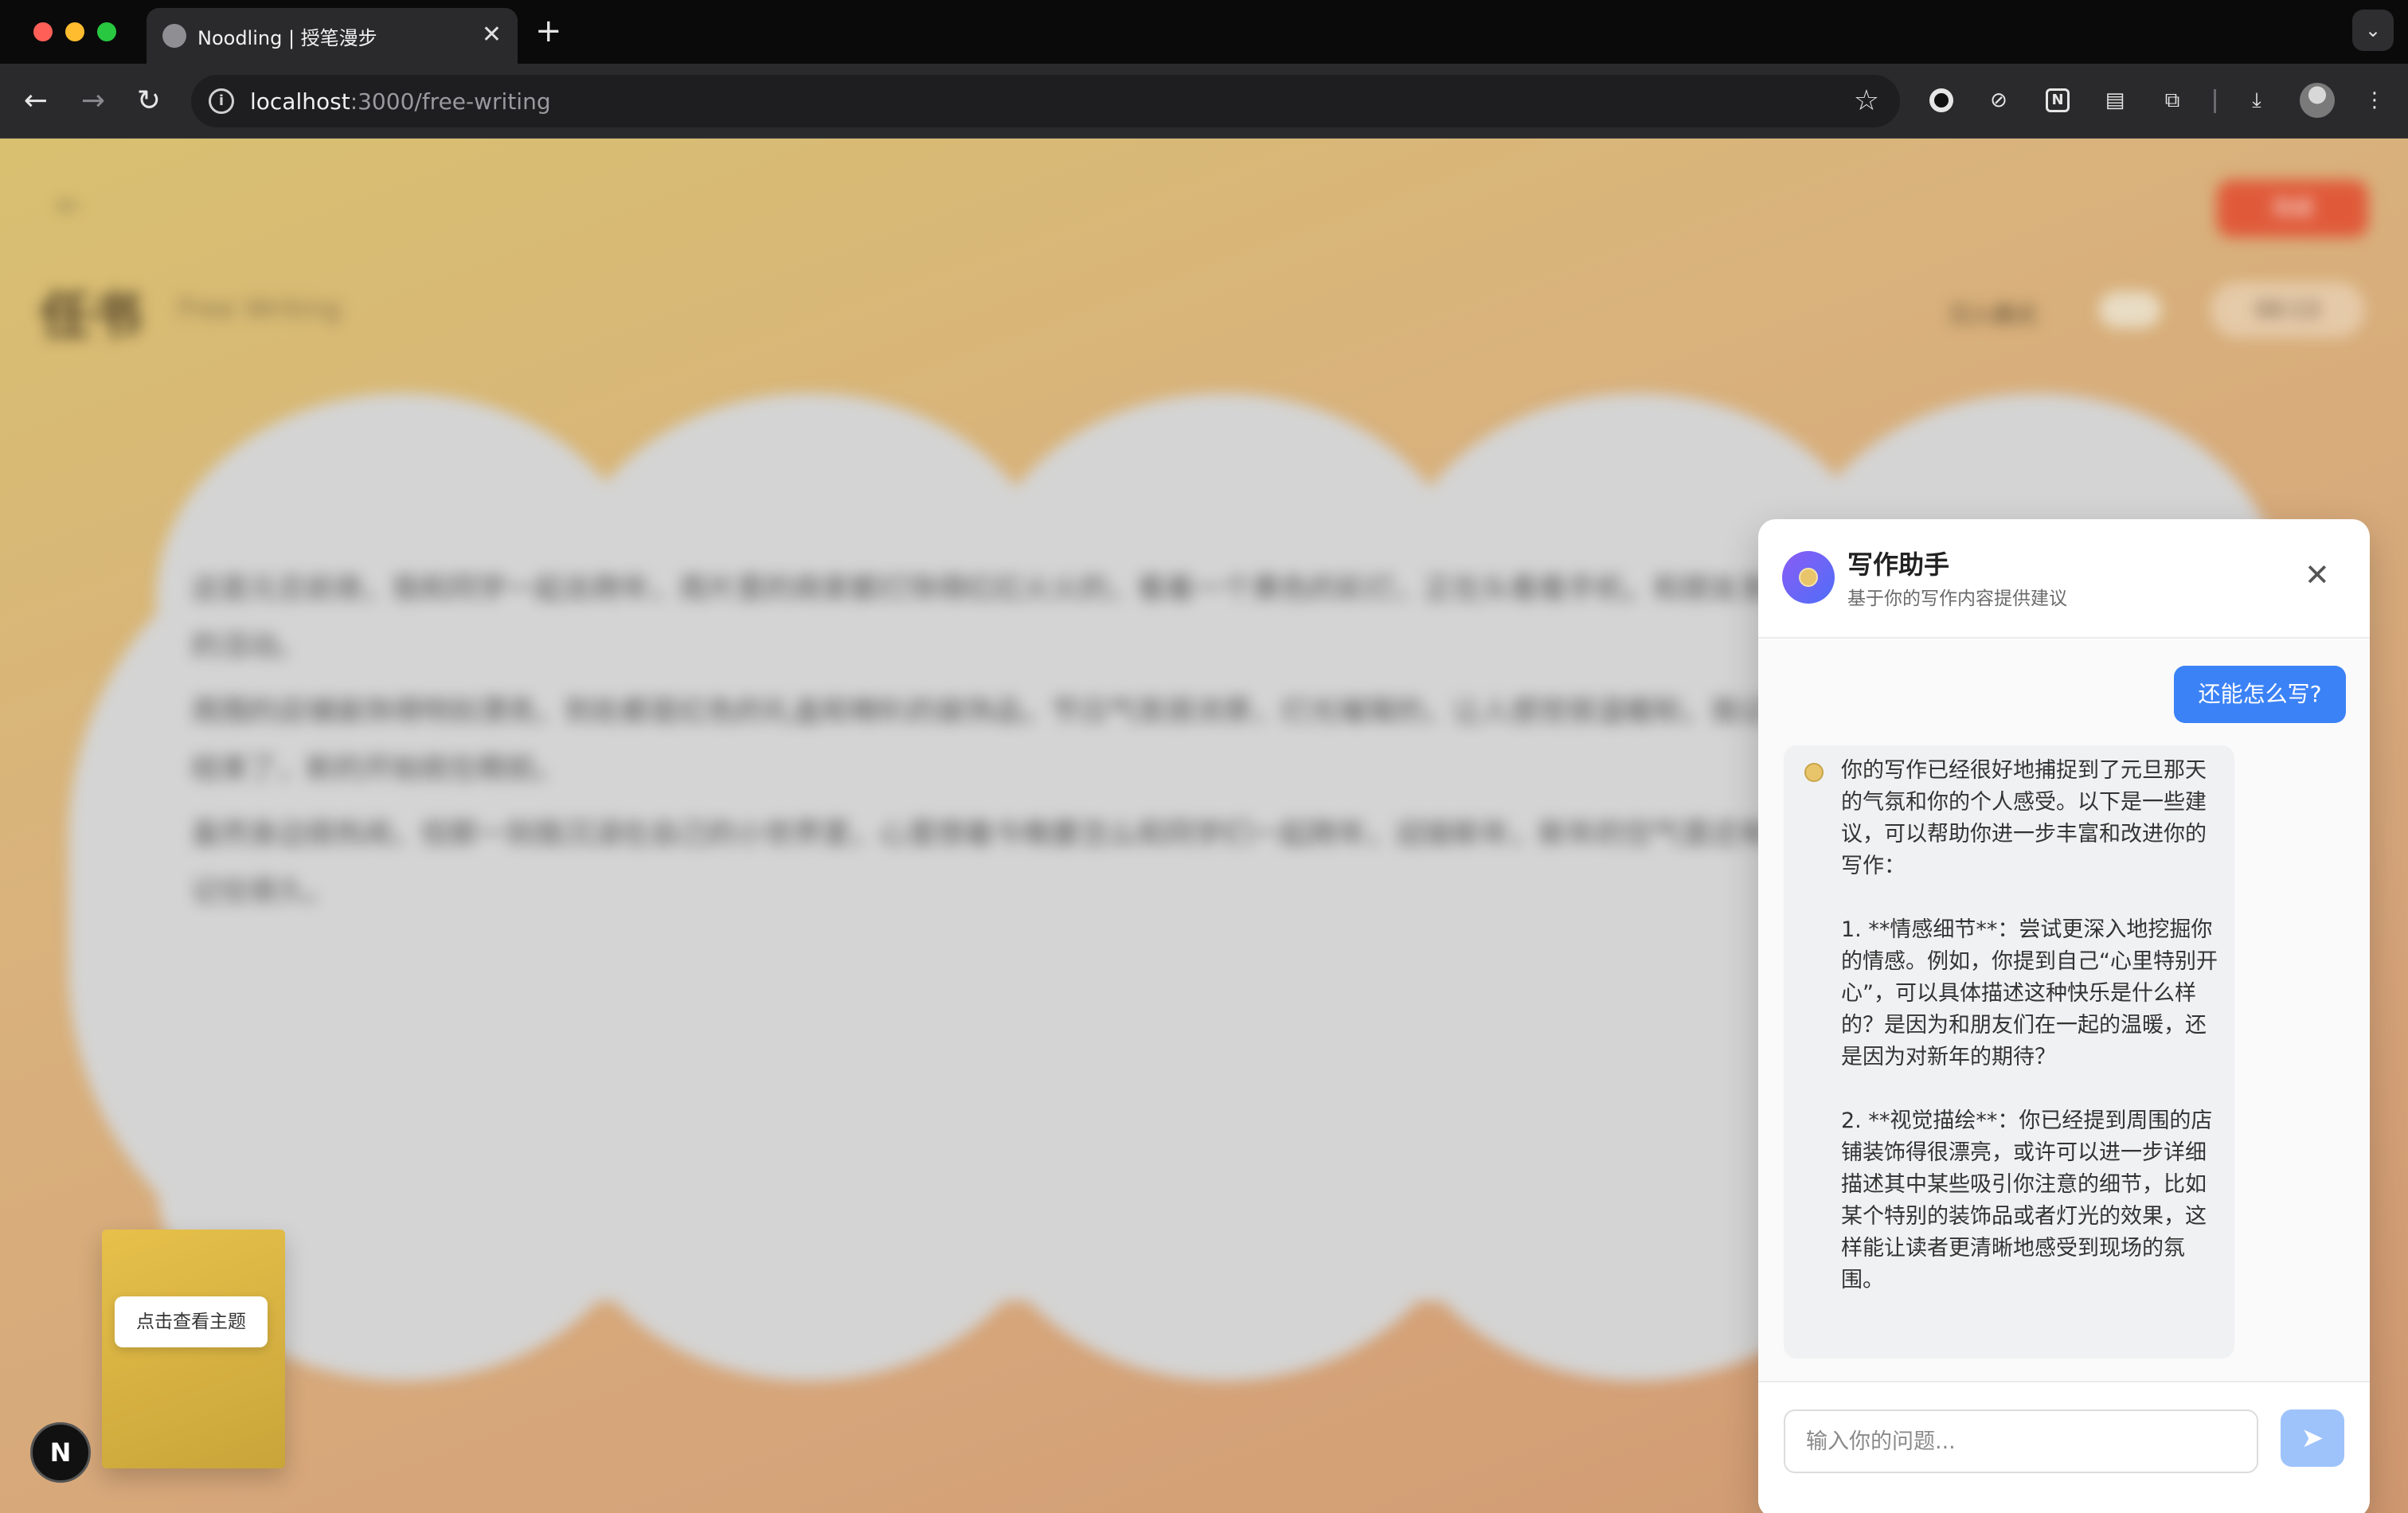 This screenshot has width=2408, height=1513. What do you see at coordinates (2021, 1441) in the screenshot?
I see `chat-question-input` at bounding box center [2021, 1441].